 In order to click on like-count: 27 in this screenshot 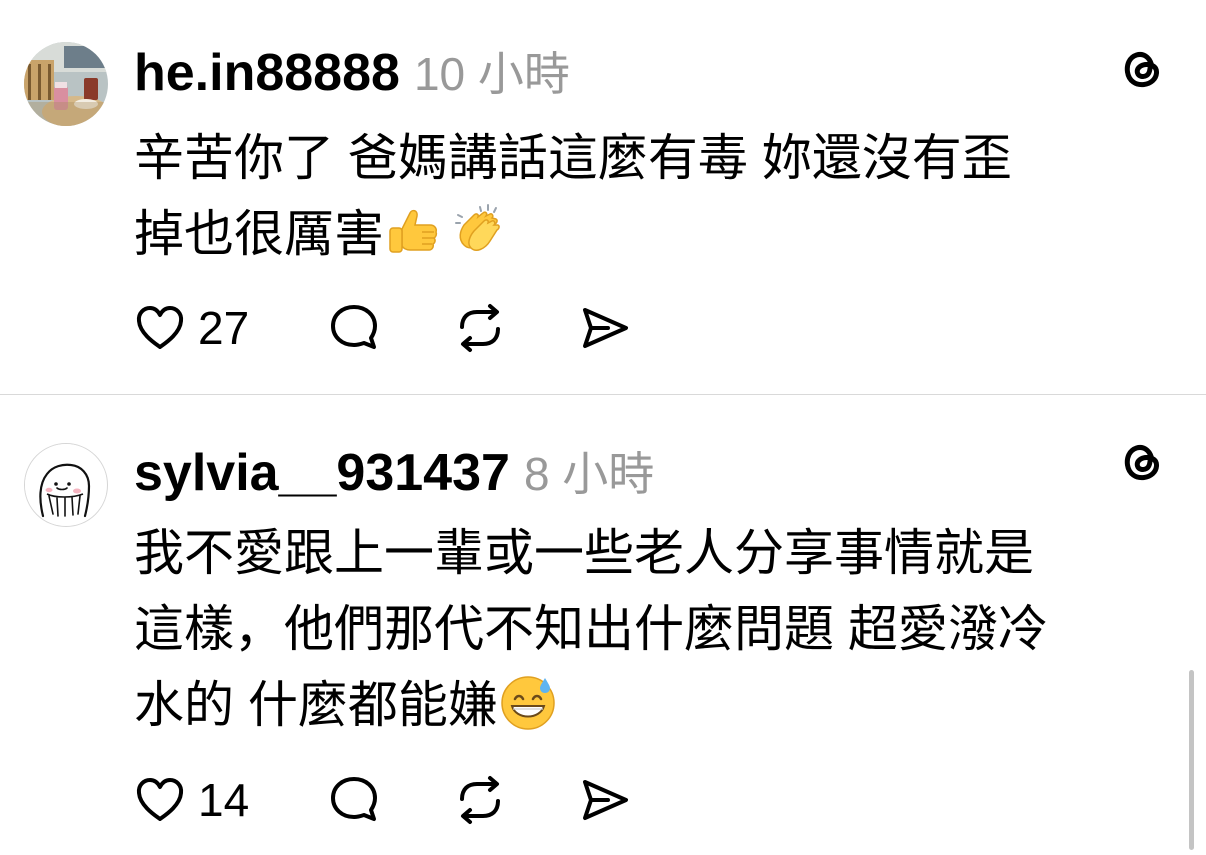, I will do `click(224, 328)`.